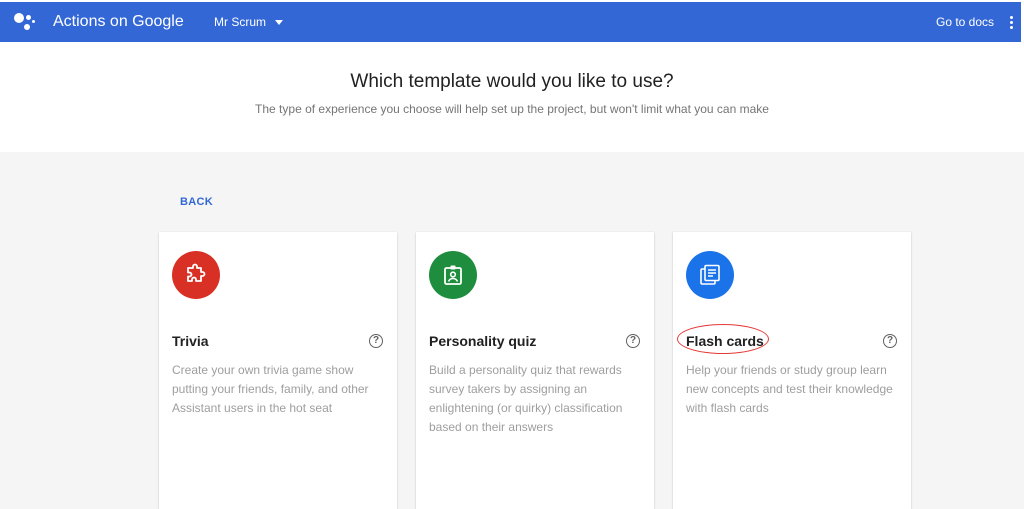 The width and height of the screenshot is (1024, 509). What do you see at coordinates (710, 275) in the screenshot?
I see `cards-icon` at bounding box center [710, 275].